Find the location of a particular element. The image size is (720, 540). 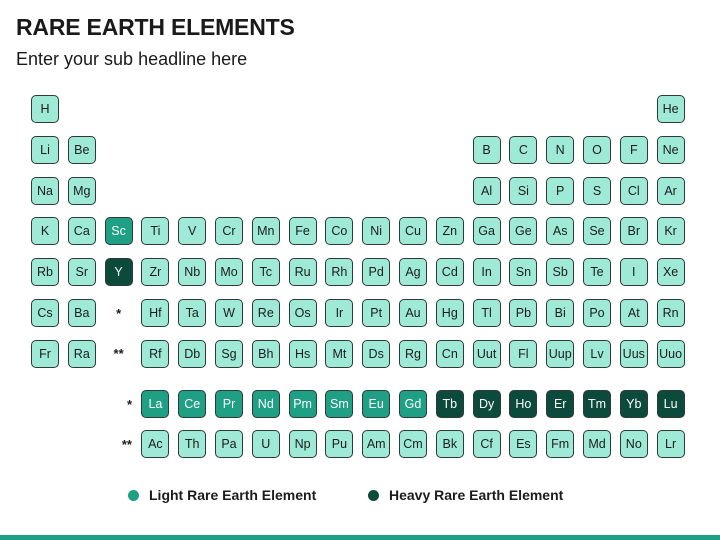

element-po: Po is located at coordinates (597, 313).